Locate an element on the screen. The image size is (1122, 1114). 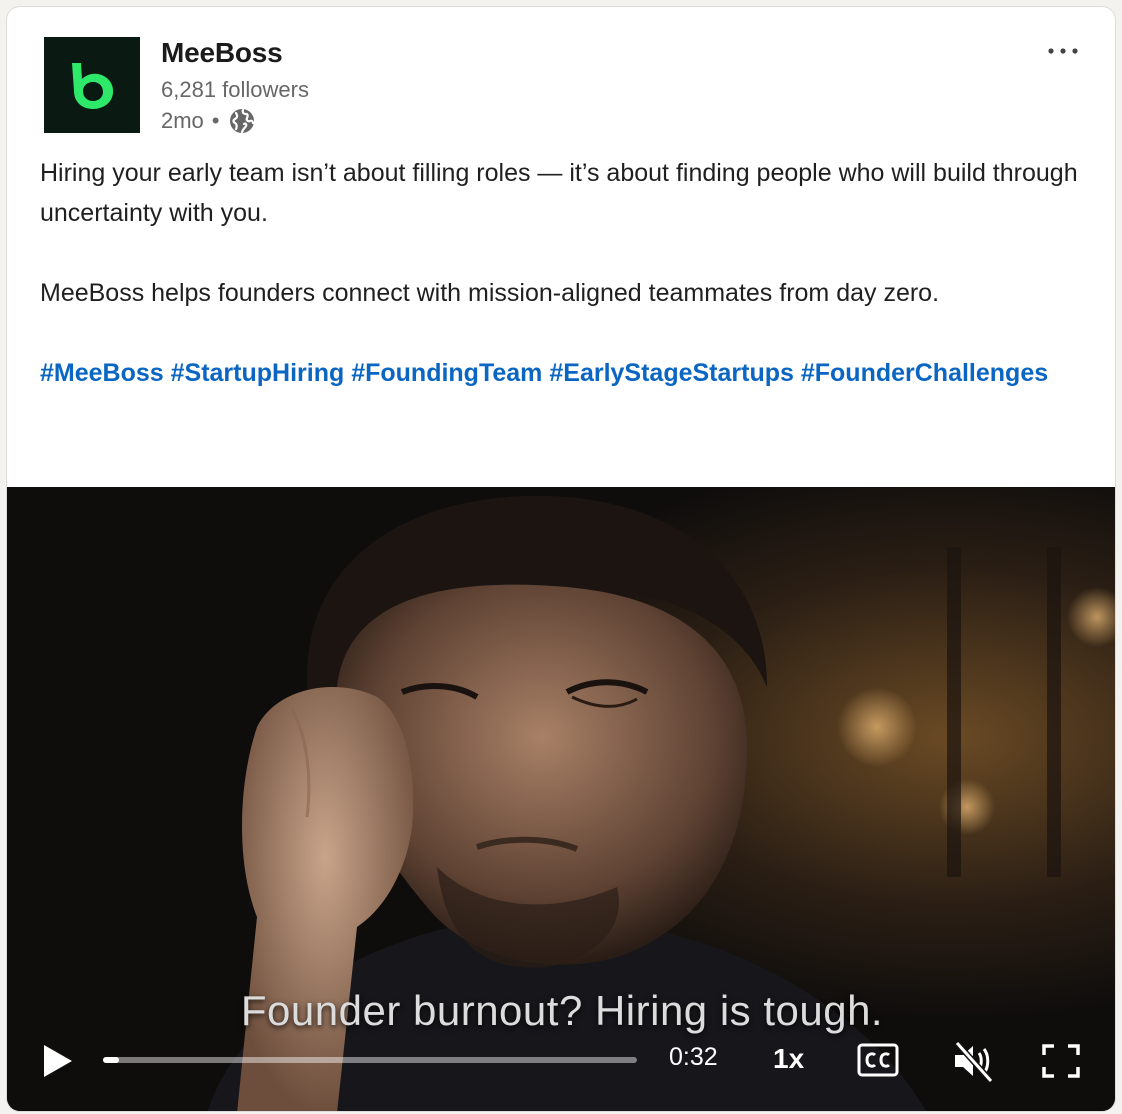
play-icon is located at coordinates (58, 1061).